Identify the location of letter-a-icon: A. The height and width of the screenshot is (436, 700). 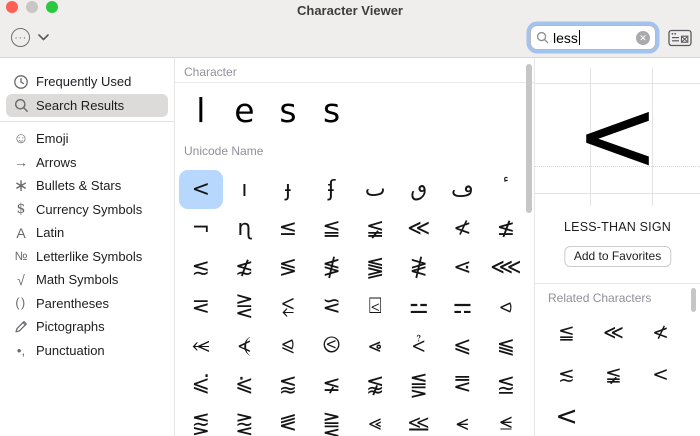
(21, 232).